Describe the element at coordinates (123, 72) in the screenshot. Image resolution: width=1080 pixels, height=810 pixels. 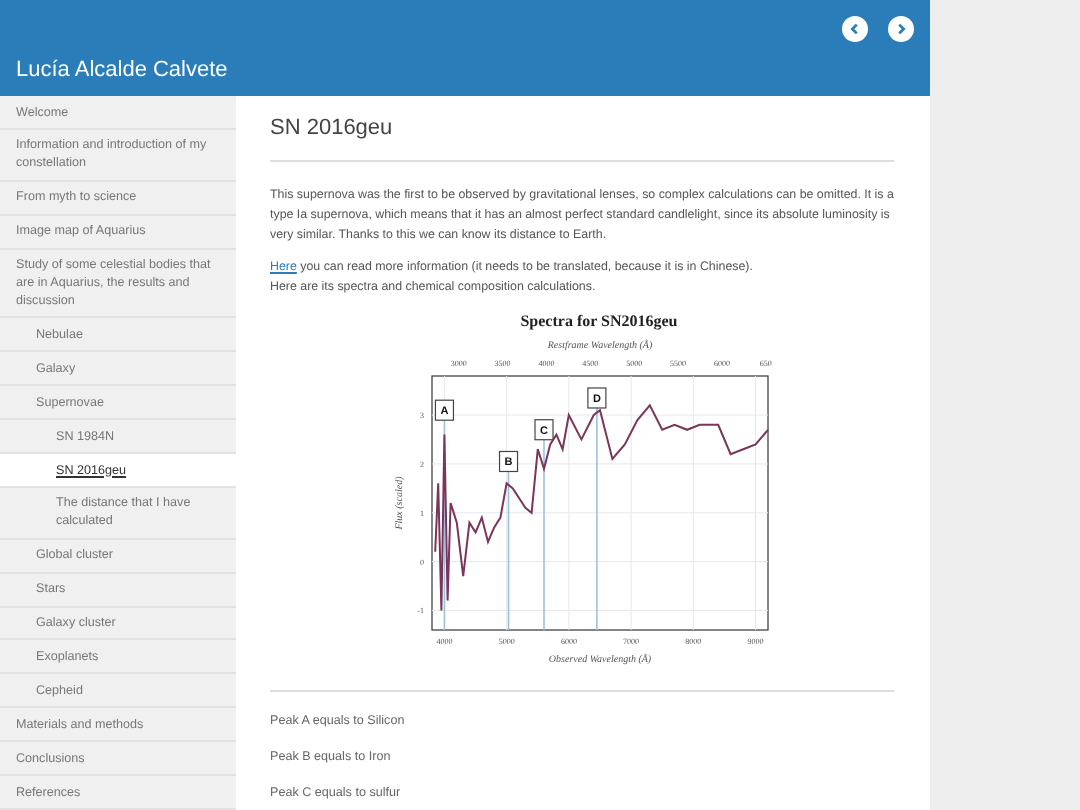
I see `site-title: Lucía Alcalde Calvete` at that location.